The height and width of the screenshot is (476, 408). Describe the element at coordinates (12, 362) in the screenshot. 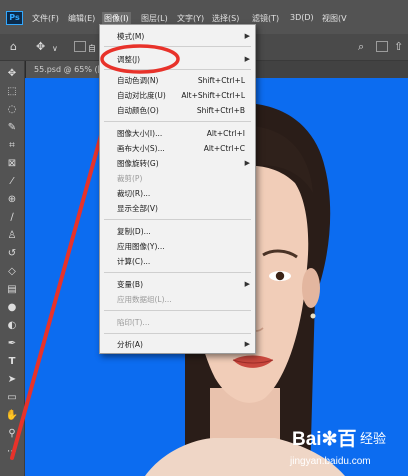

I see `type-tool-icon: T` at that location.